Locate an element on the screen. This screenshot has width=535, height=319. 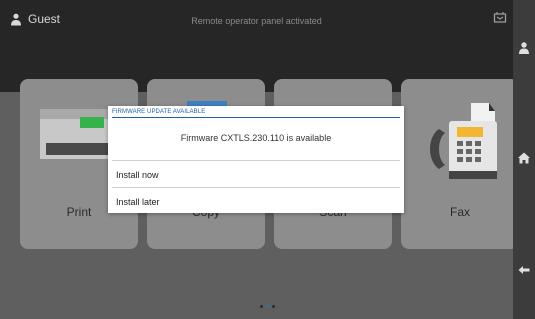
page-dot-active is located at coordinates (267, 306).